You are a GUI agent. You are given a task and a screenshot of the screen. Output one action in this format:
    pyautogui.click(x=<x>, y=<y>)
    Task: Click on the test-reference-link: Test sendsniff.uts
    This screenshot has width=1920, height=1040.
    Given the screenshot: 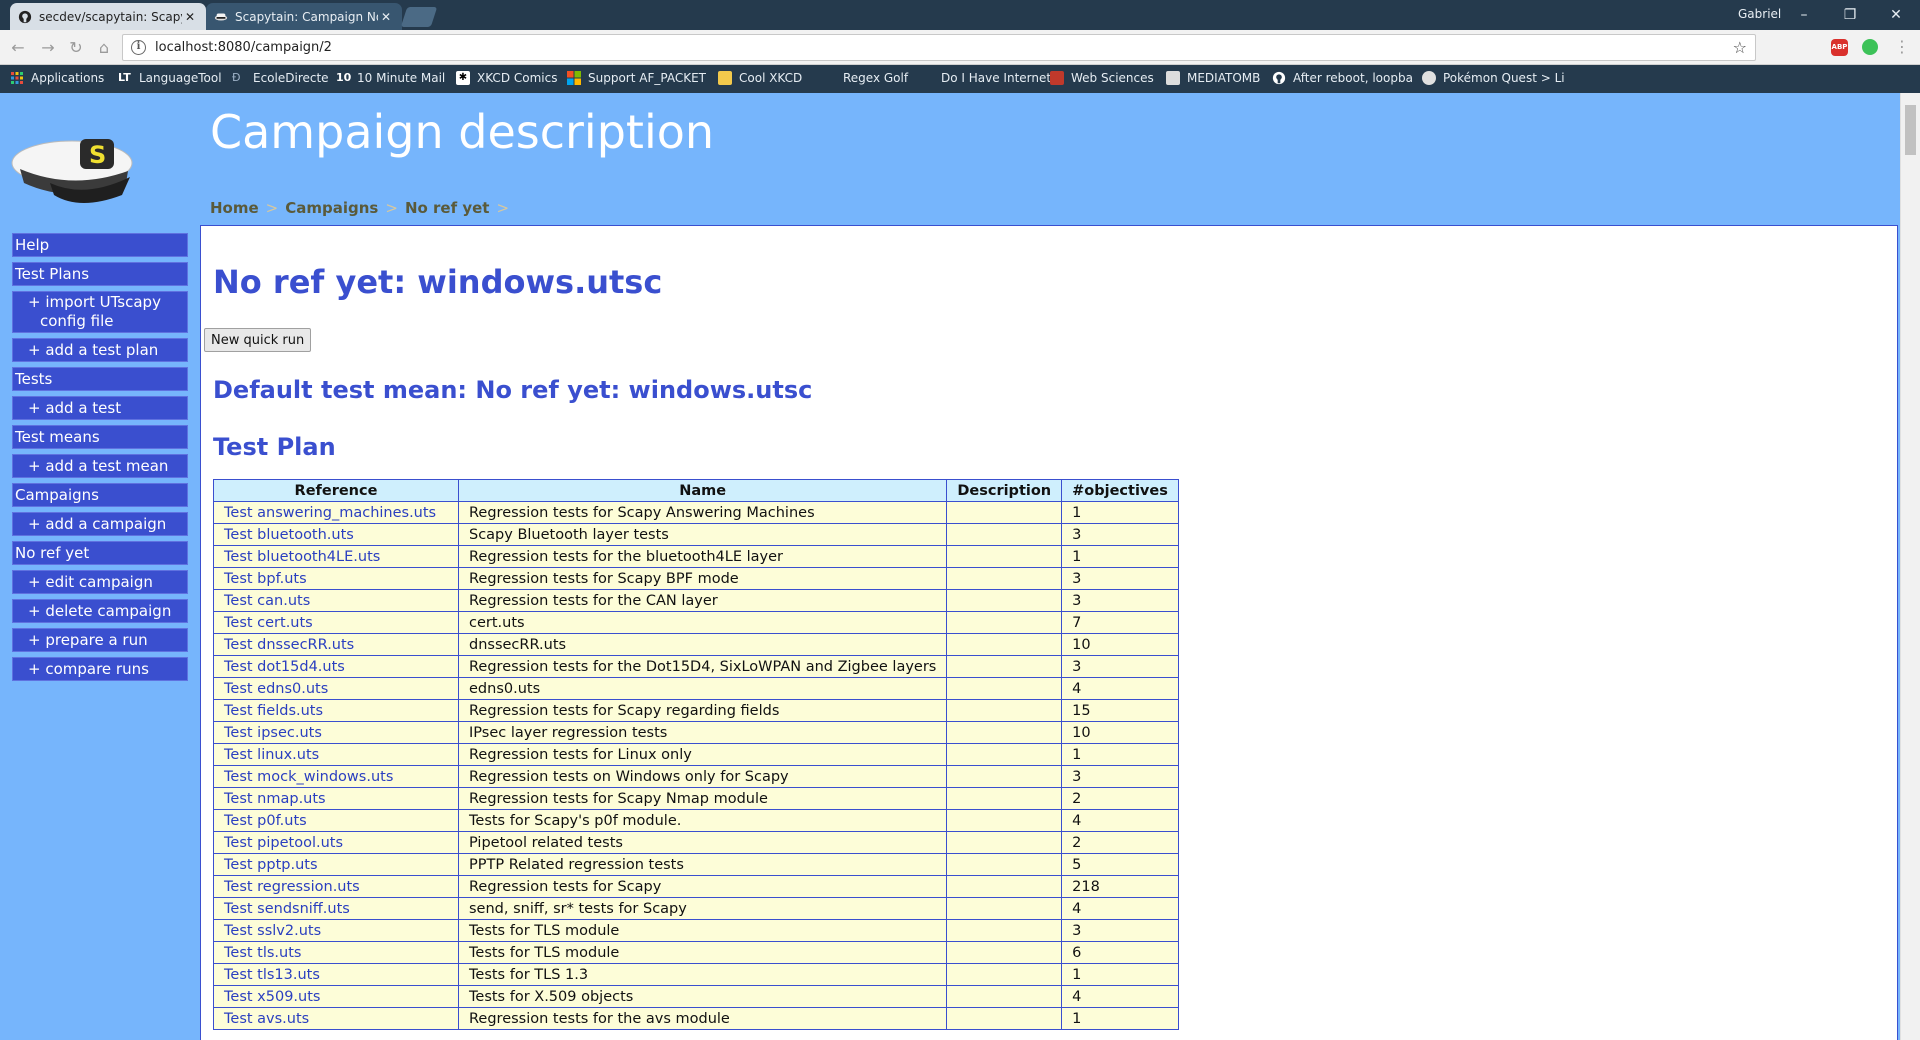 What is the action you would take?
    pyautogui.click(x=287, y=909)
    